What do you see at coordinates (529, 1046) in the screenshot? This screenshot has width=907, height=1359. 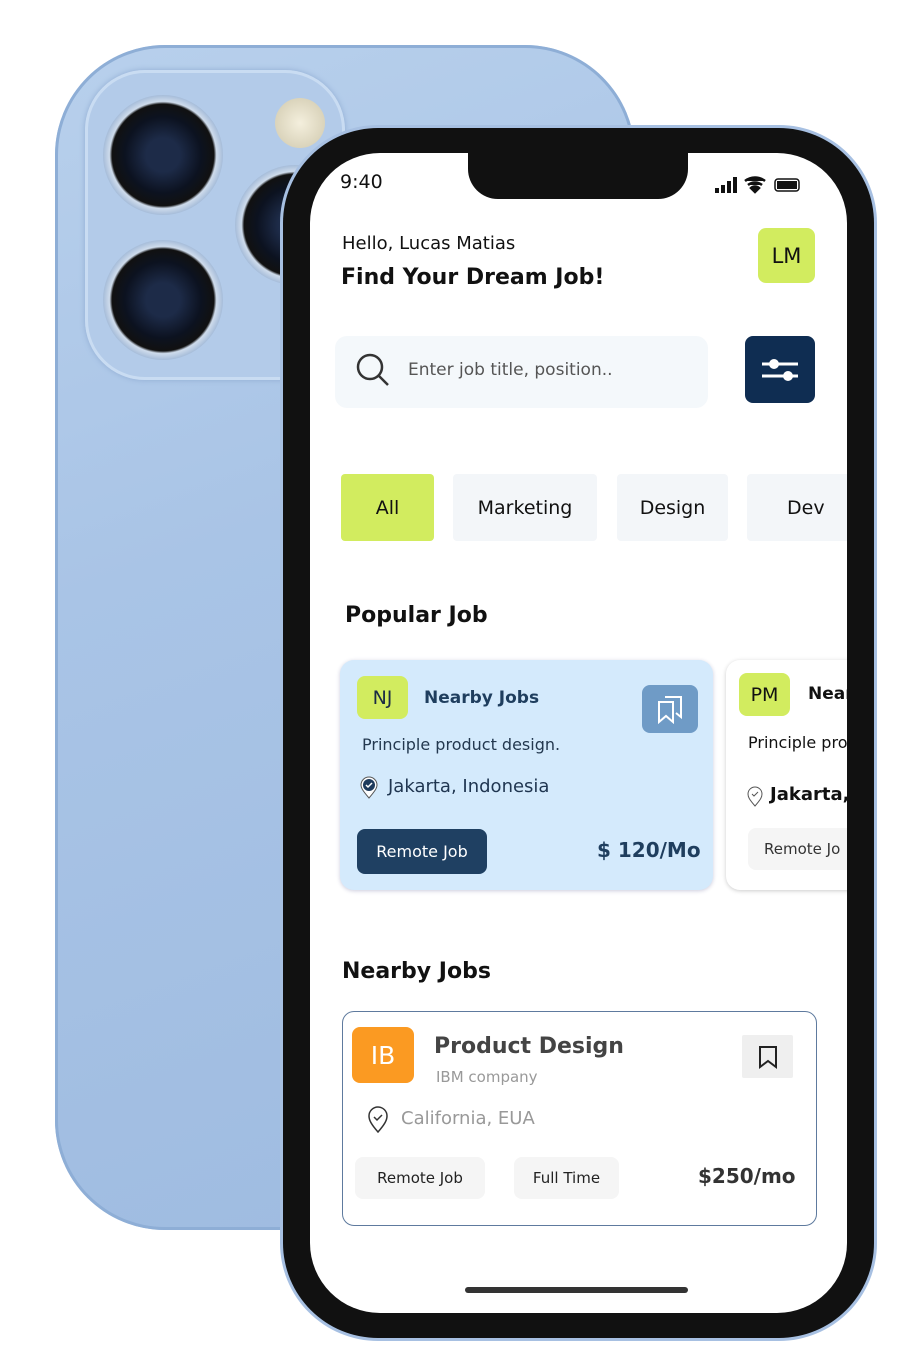 I see `job-title: Product Design` at bounding box center [529, 1046].